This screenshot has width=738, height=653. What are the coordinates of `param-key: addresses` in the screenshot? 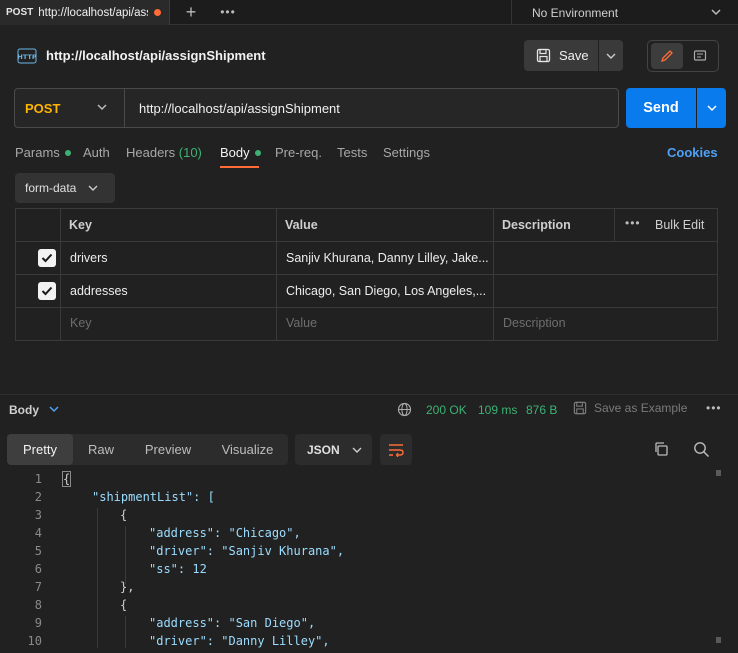 It's located at (170, 291).